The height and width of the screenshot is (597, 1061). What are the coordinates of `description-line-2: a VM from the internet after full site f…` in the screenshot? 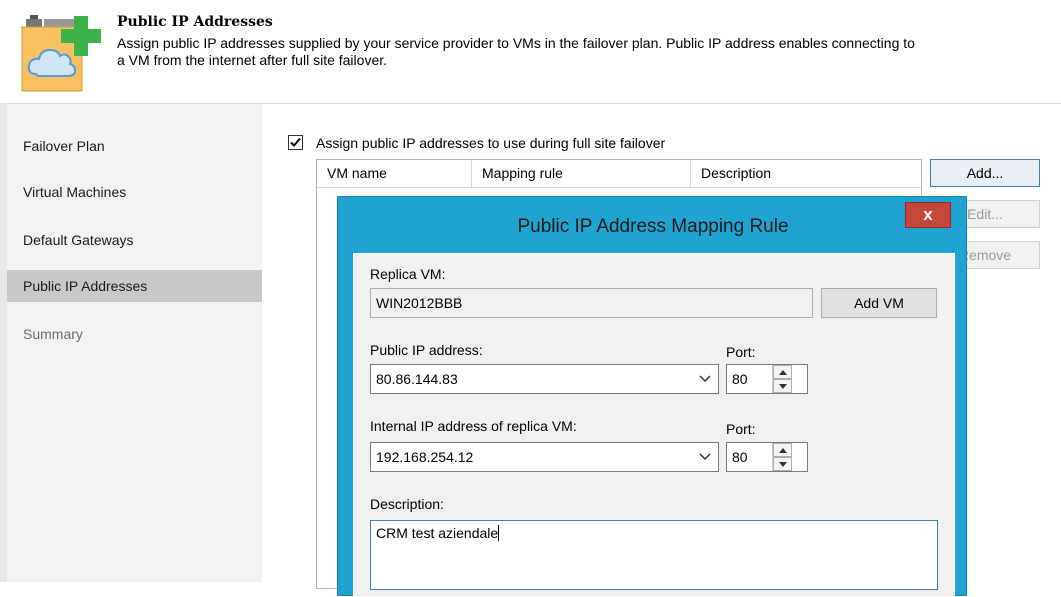 It's located at (252, 60).